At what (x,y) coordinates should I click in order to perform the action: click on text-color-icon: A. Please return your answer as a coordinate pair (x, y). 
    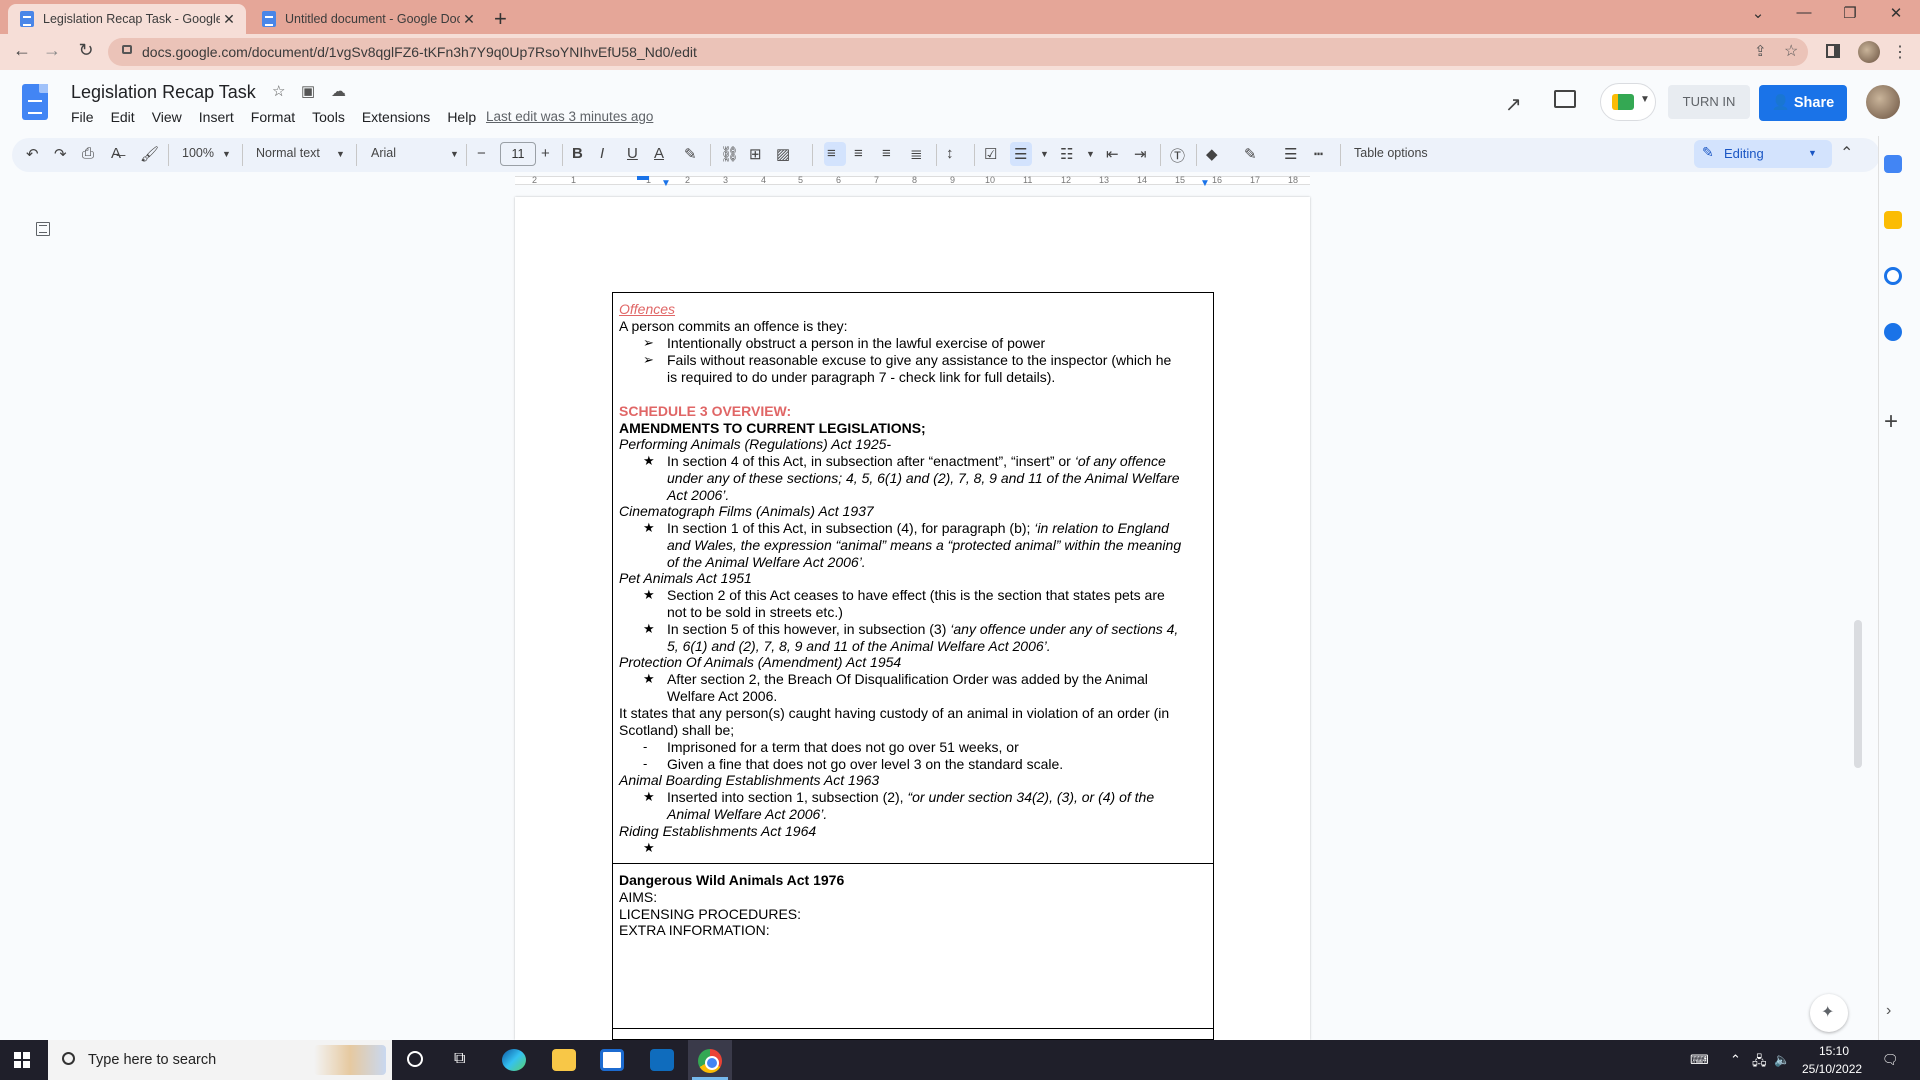
    Looking at the image, I should click on (659, 153).